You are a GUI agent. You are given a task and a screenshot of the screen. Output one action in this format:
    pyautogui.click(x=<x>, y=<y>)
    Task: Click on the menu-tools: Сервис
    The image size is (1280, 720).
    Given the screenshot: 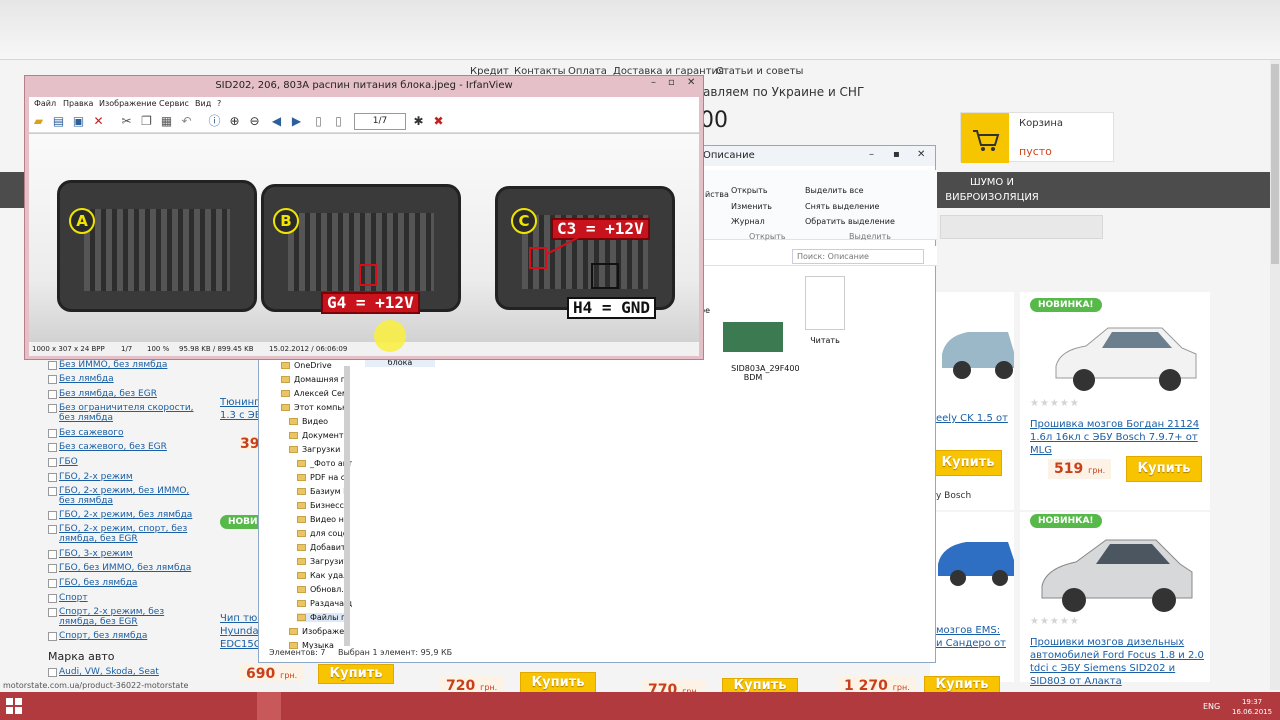 What is the action you would take?
    pyautogui.click(x=174, y=103)
    